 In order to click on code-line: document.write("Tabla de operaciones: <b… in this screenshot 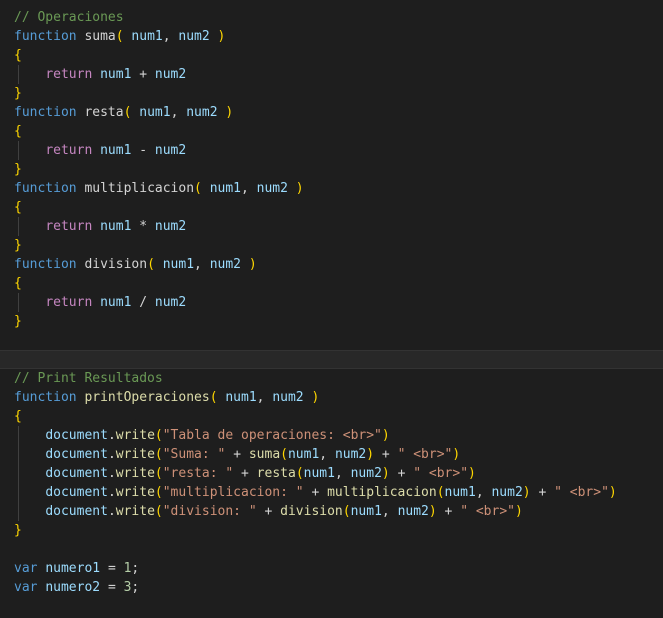, I will do `click(331, 435)`.